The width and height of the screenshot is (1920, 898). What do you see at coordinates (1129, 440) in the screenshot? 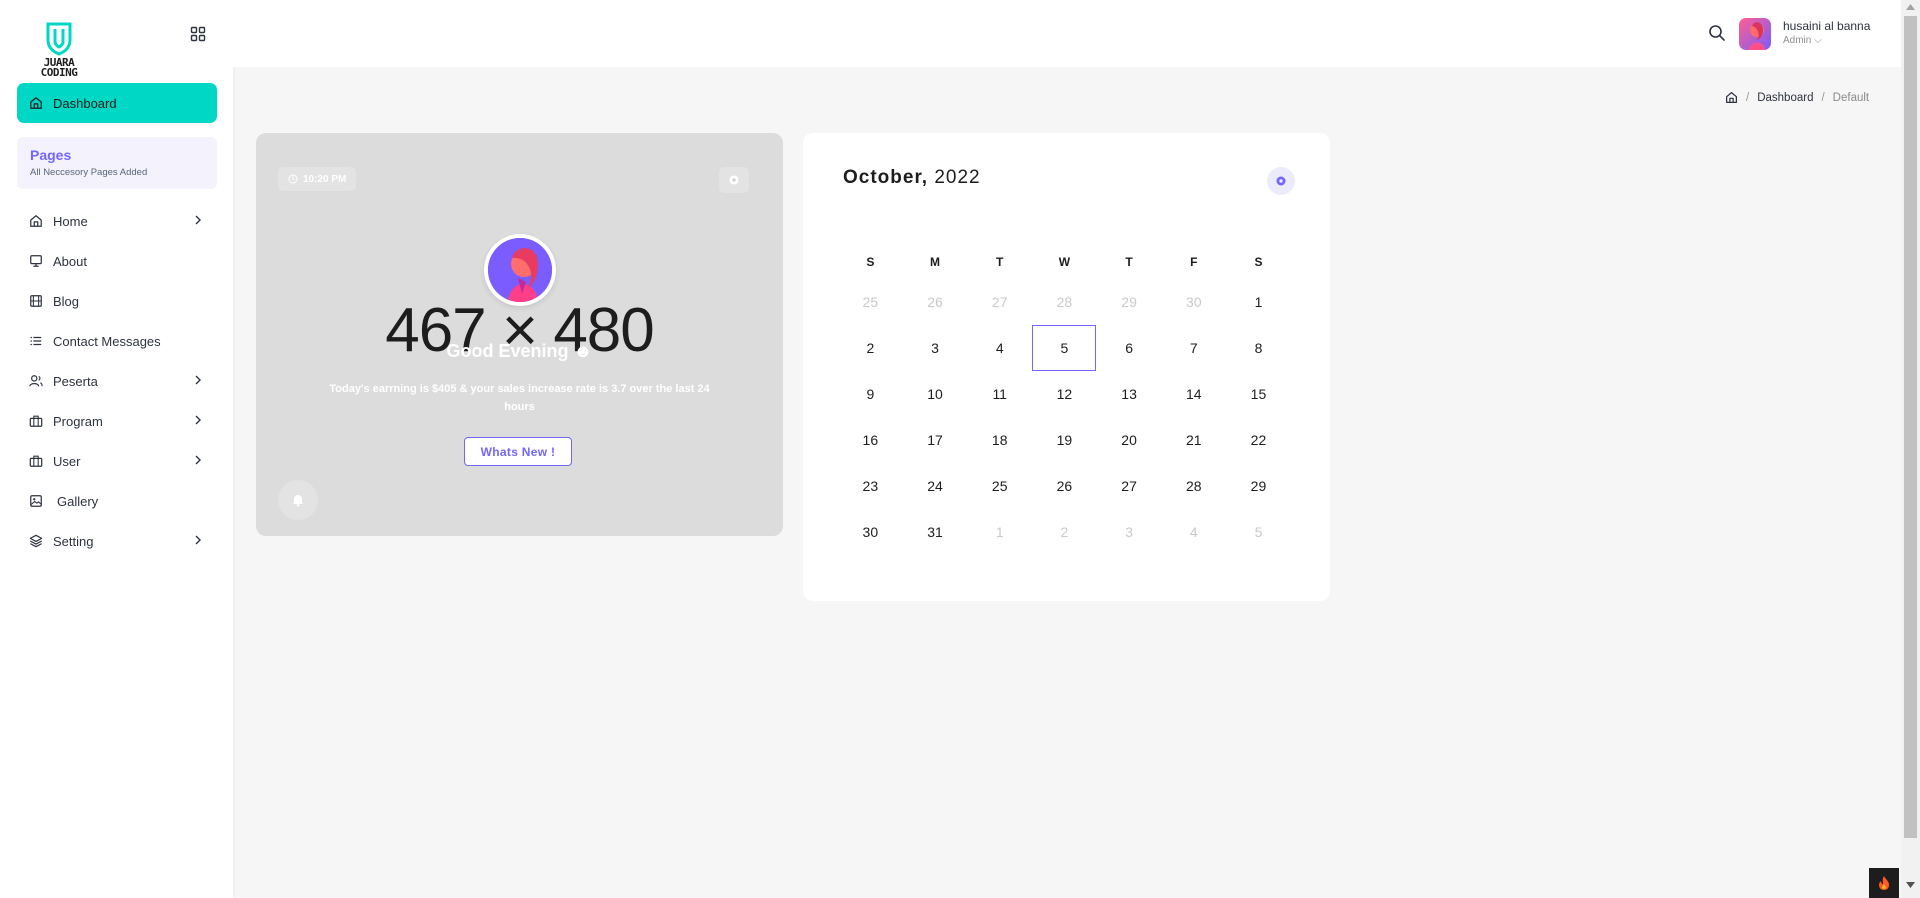
I see `calendar-day: 20` at bounding box center [1129, 440].